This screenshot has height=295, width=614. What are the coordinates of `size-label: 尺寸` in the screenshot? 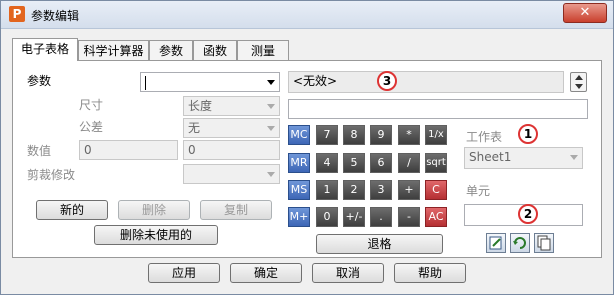 It's located at (91, 105).